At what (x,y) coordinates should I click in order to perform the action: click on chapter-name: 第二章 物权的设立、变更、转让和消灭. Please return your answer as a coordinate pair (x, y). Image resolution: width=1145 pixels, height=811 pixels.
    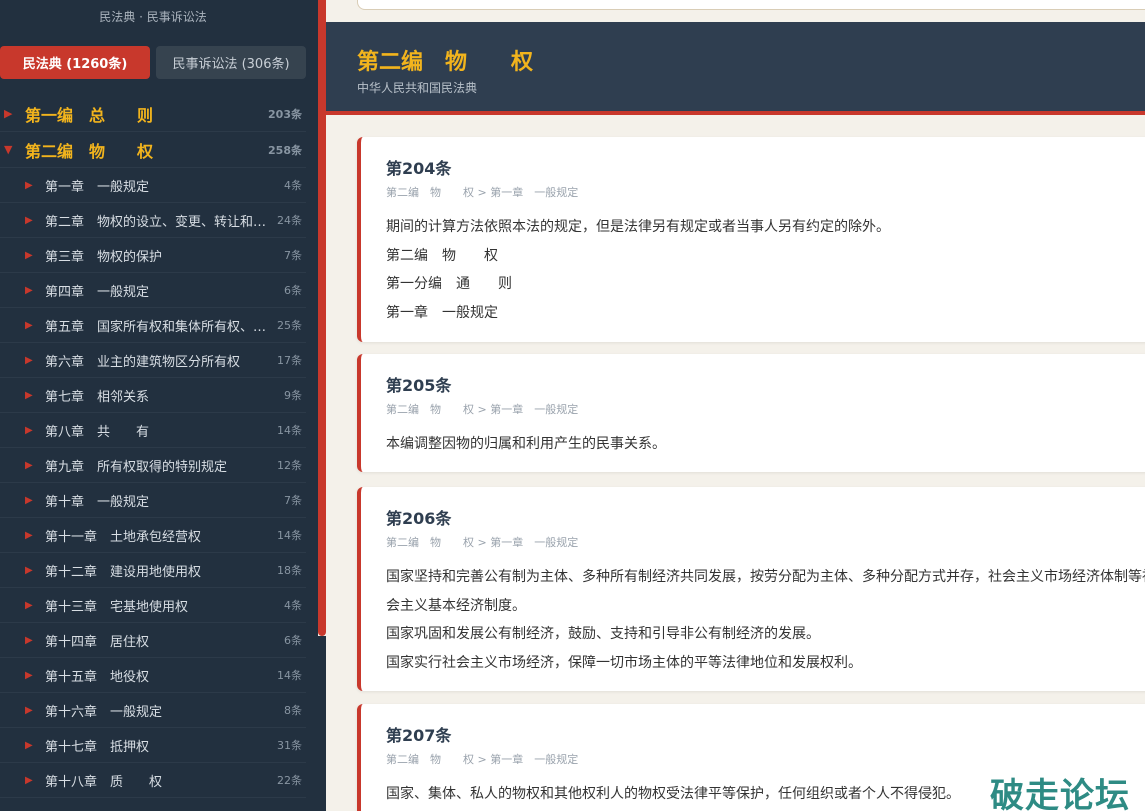
    Looking at the image, I should click on (157, 222).